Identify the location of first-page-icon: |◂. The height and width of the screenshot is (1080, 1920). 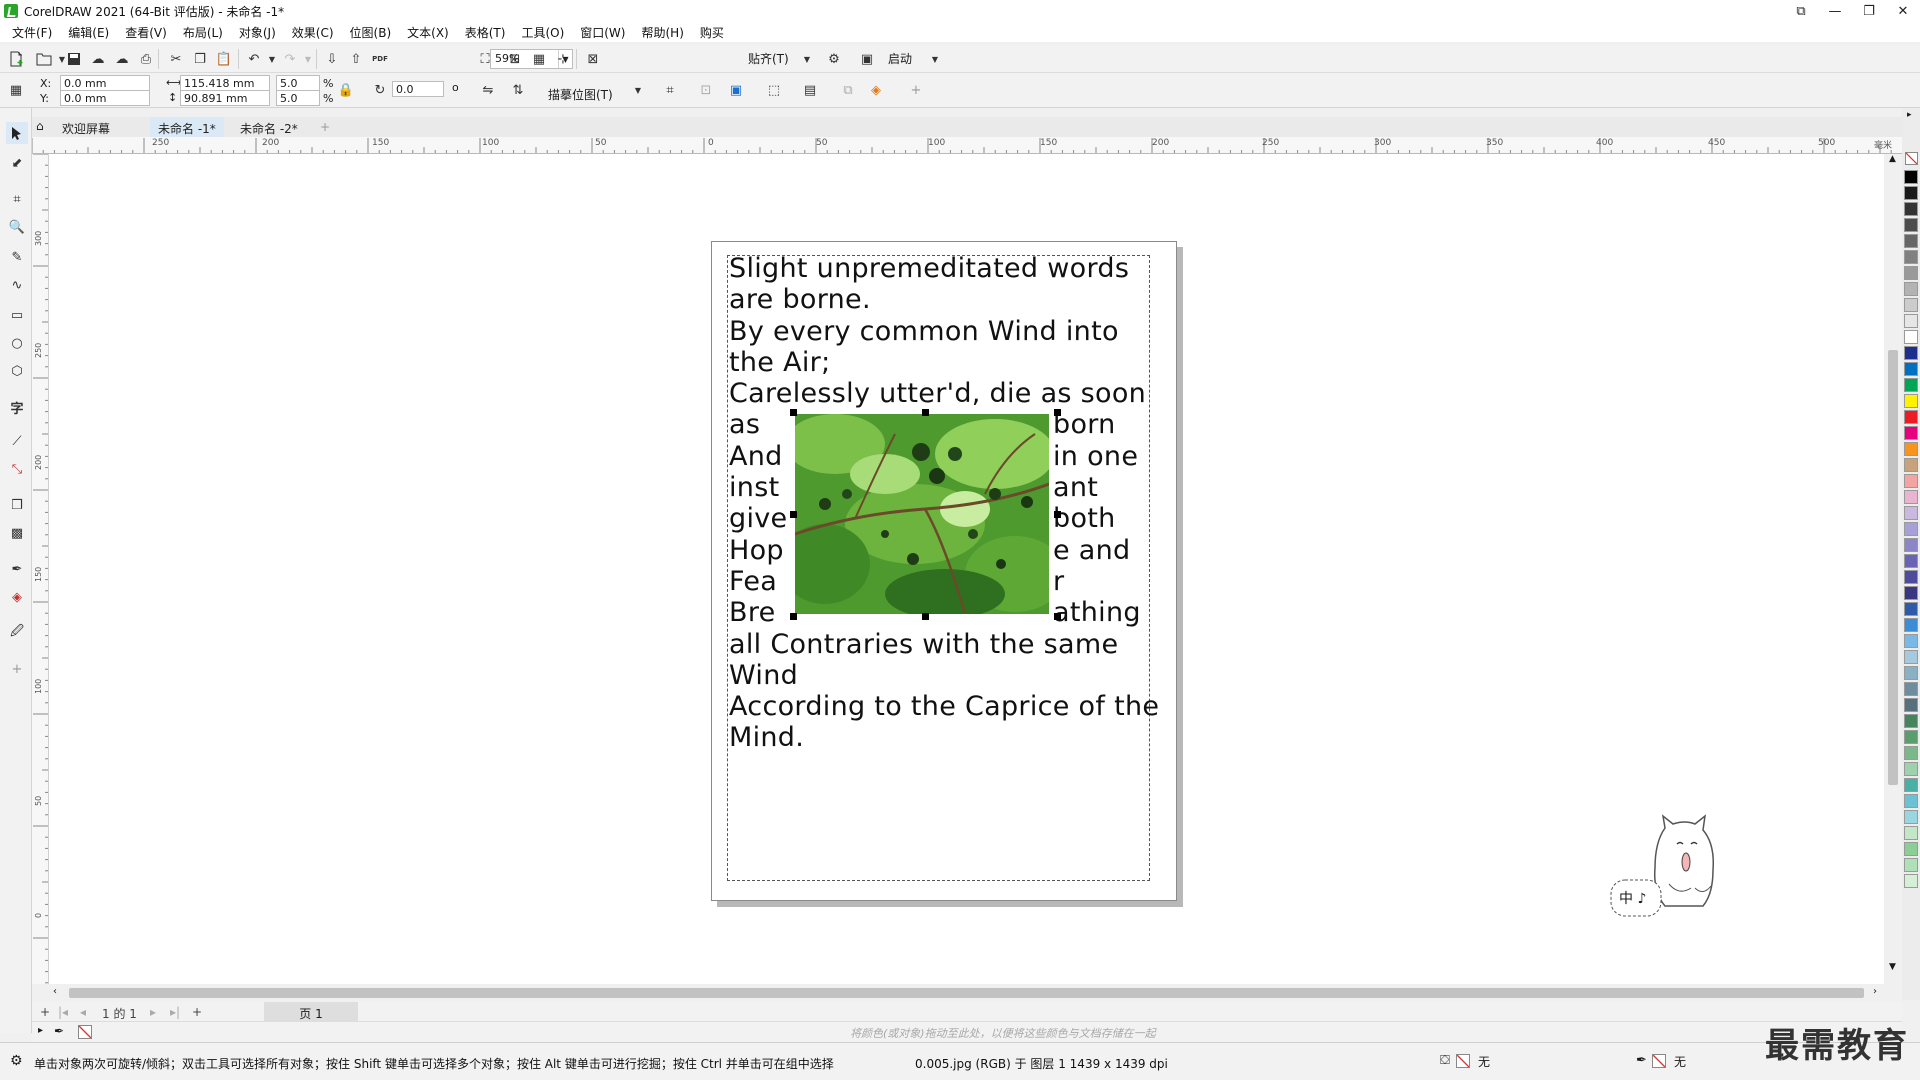
(63, 1012).